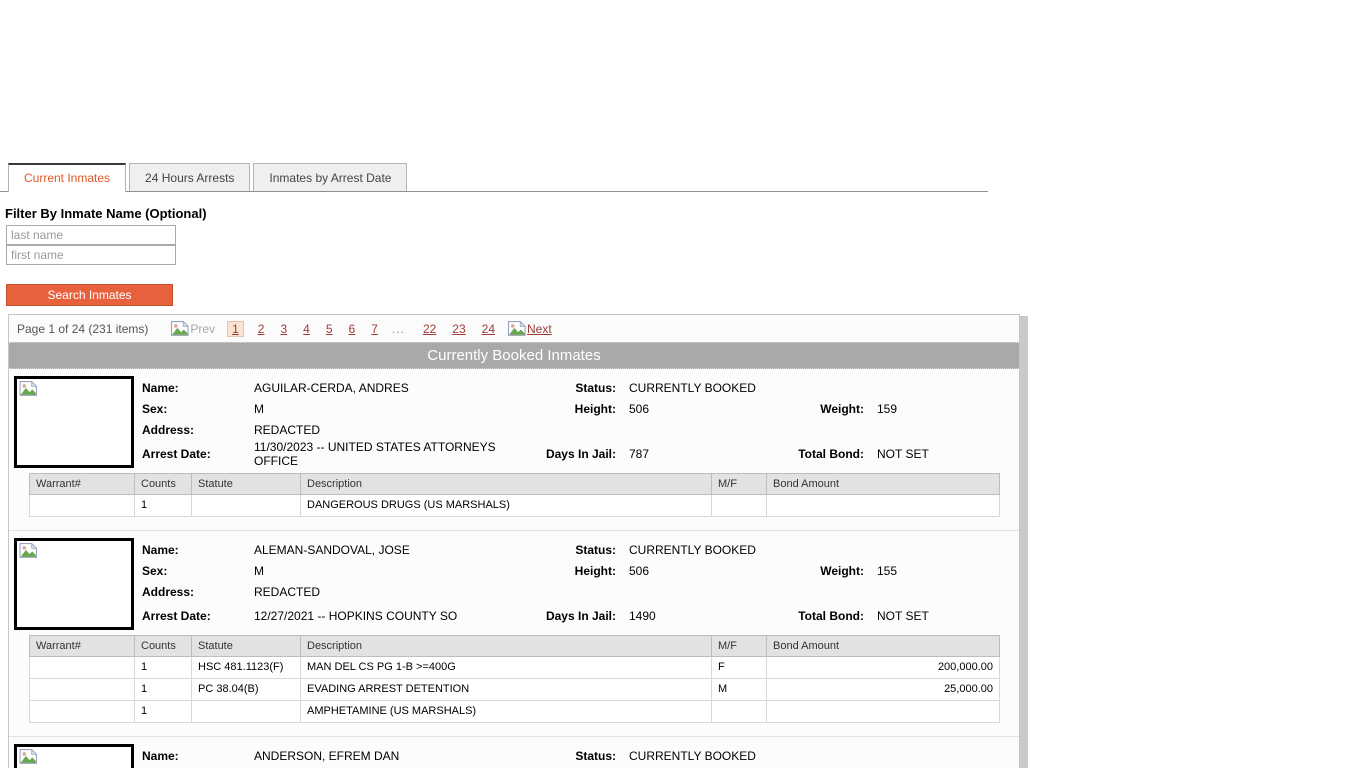 The image size is (1366, 768). Describe the element at coordinates (506, 711) in the screenshot. I see `charge-description: AMPHETAMINE (US MARSHALS)` at that location.